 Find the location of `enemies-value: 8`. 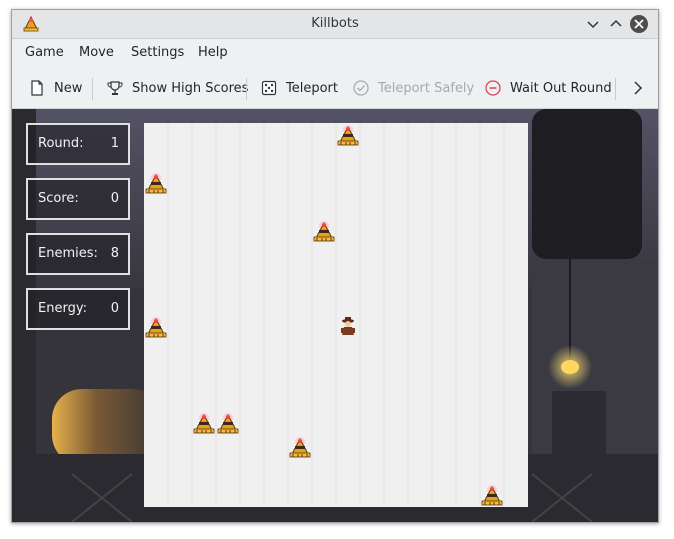

enemies-value: 8 is located at coordinates (114, 253).